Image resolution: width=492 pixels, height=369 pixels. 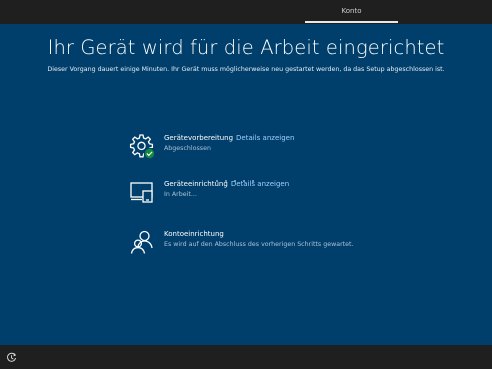 What do you see at coordinates (141, 242) in the screenshot?
I see `account-icon` at bounding box center [141, 242].